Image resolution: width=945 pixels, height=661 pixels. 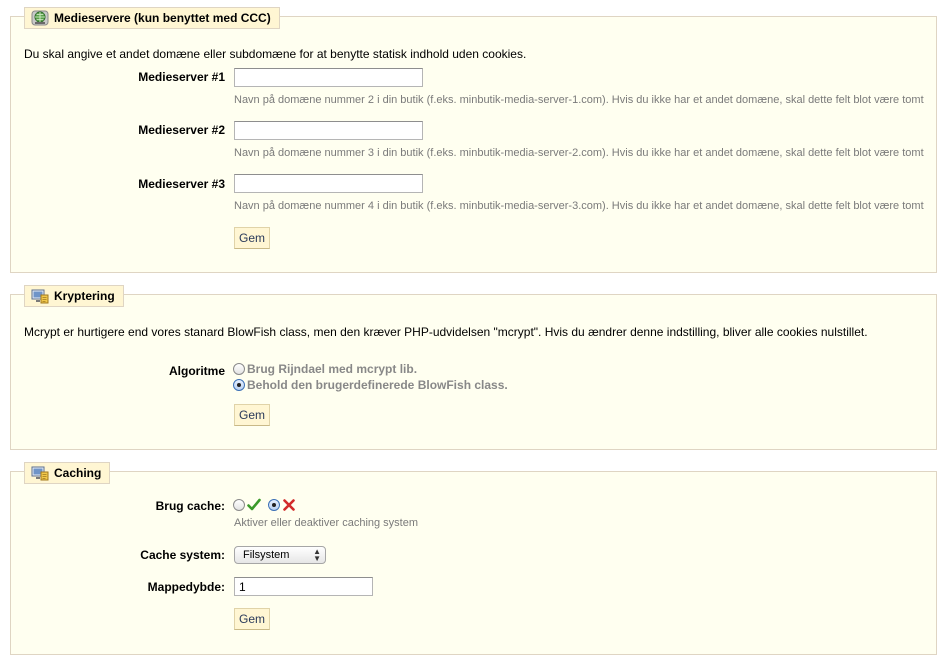 I want to click on use-cache-enable-radio, so click(x=239, y=505).